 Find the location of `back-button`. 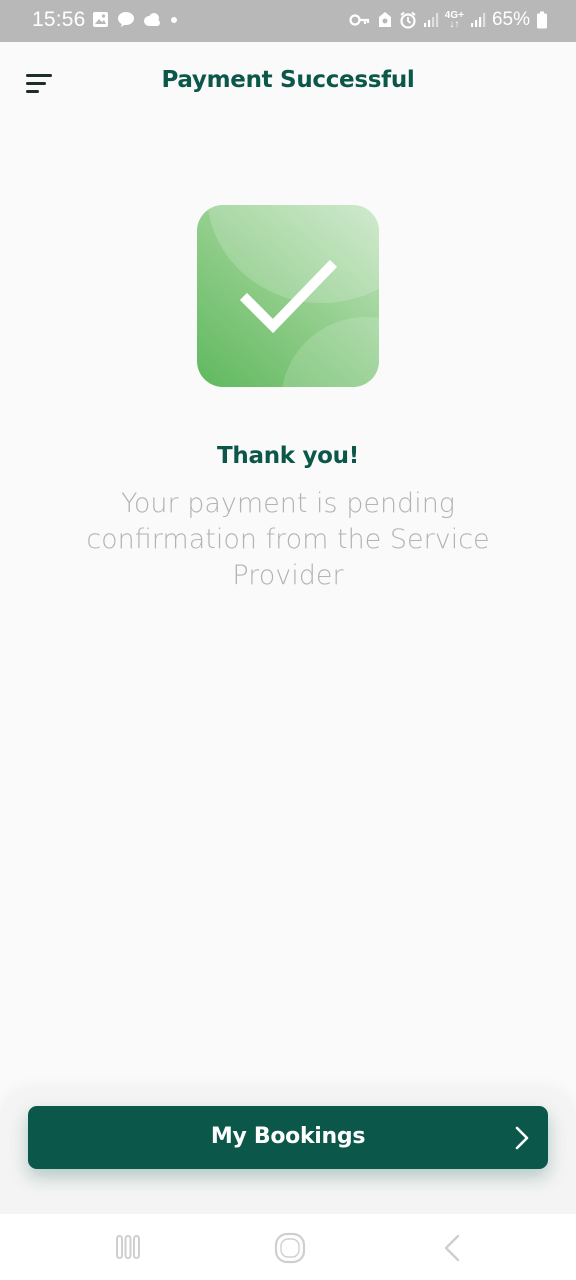

back-button is located at coordinates (452, 1248).